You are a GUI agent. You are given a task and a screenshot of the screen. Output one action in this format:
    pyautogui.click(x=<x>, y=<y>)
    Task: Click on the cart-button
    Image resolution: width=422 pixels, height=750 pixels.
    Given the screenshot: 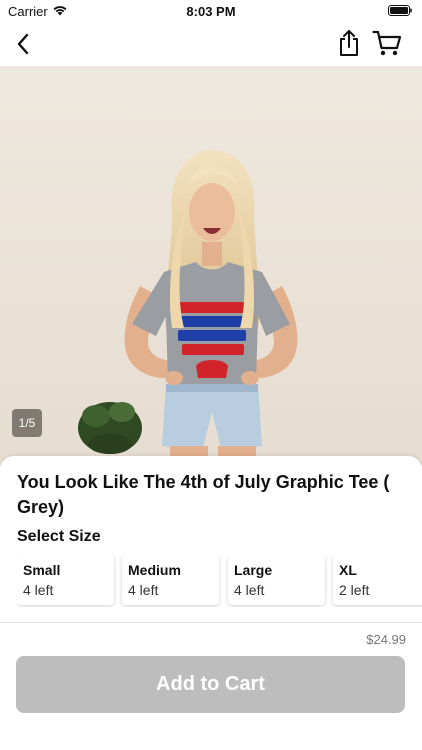 What is the action you would take?
    pyautogui.click(x=387, y=43)
    